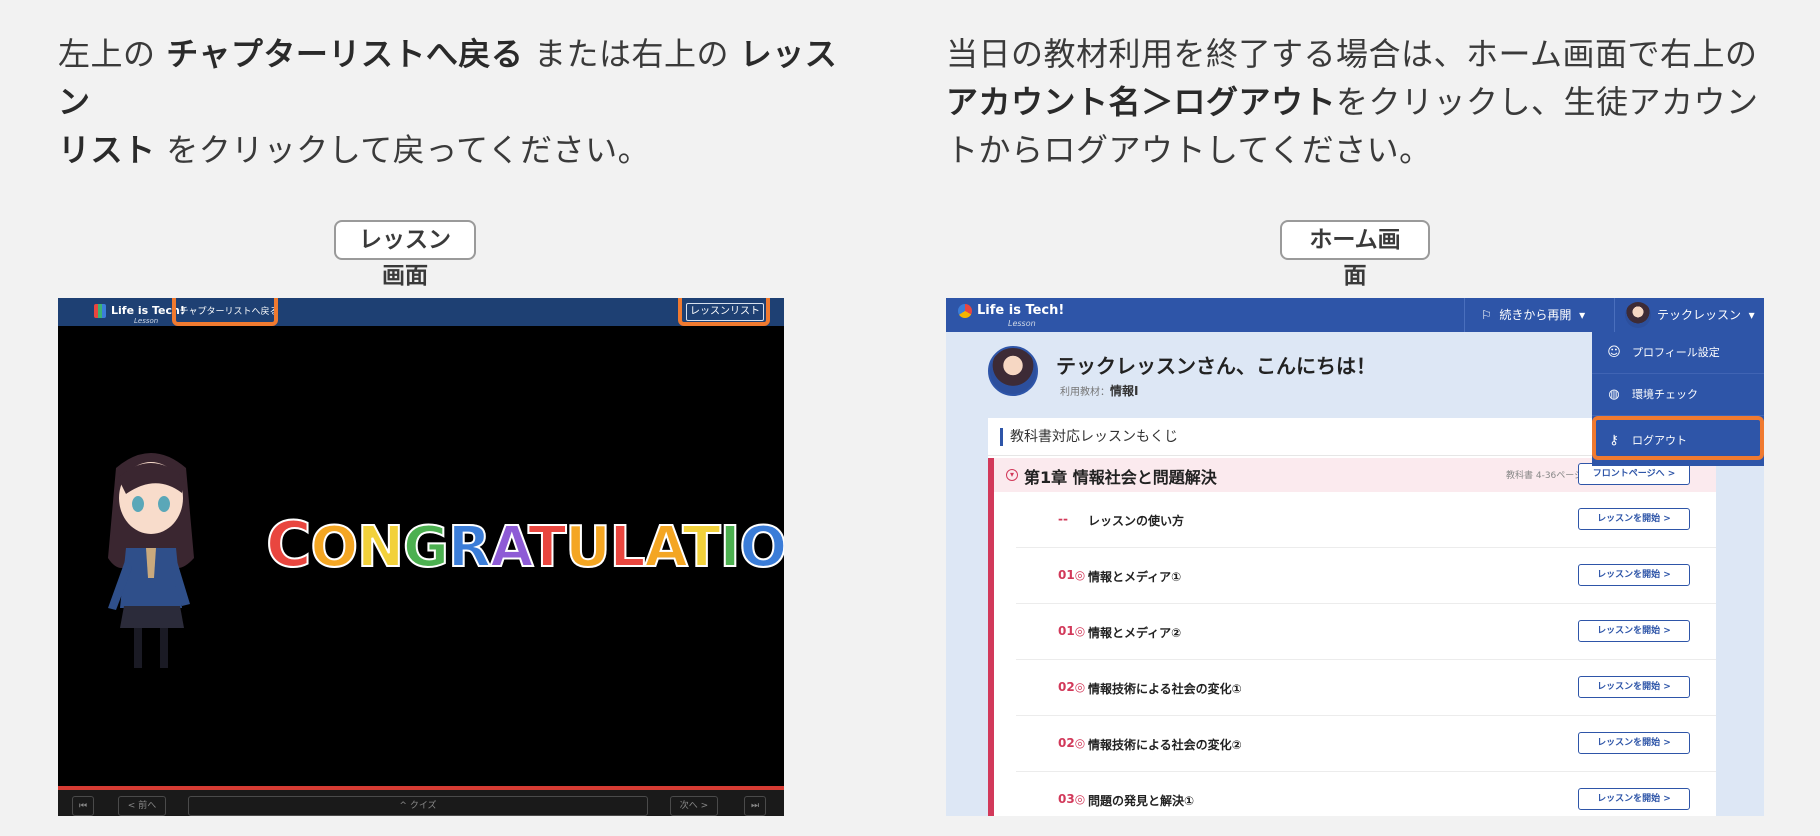 This screenshot has height=836, width=1820. What do you see at coordinates (1141, 801) in the screenshot?
I see `lesson-name: 問題の発見と解決①` at bounding box center [1141, 801].